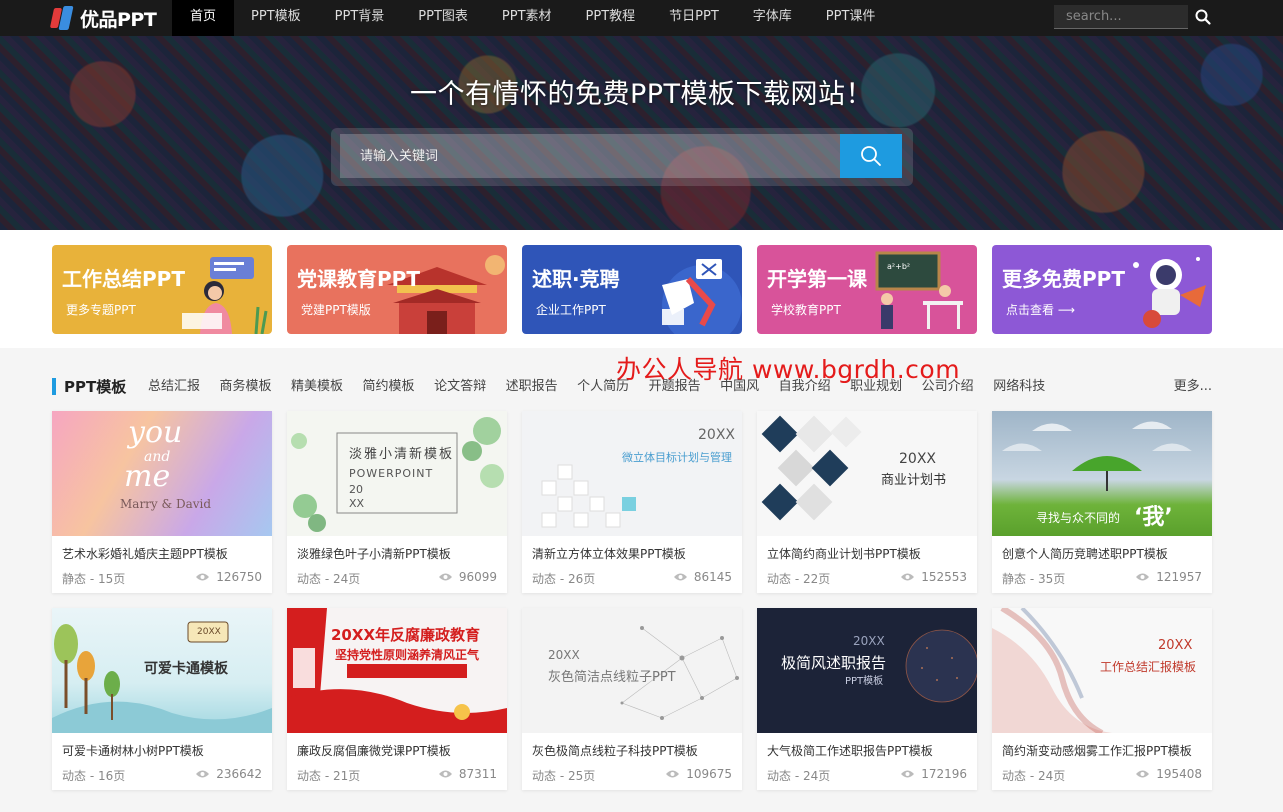  I want to click on hero-search-button, so click(871, 156).